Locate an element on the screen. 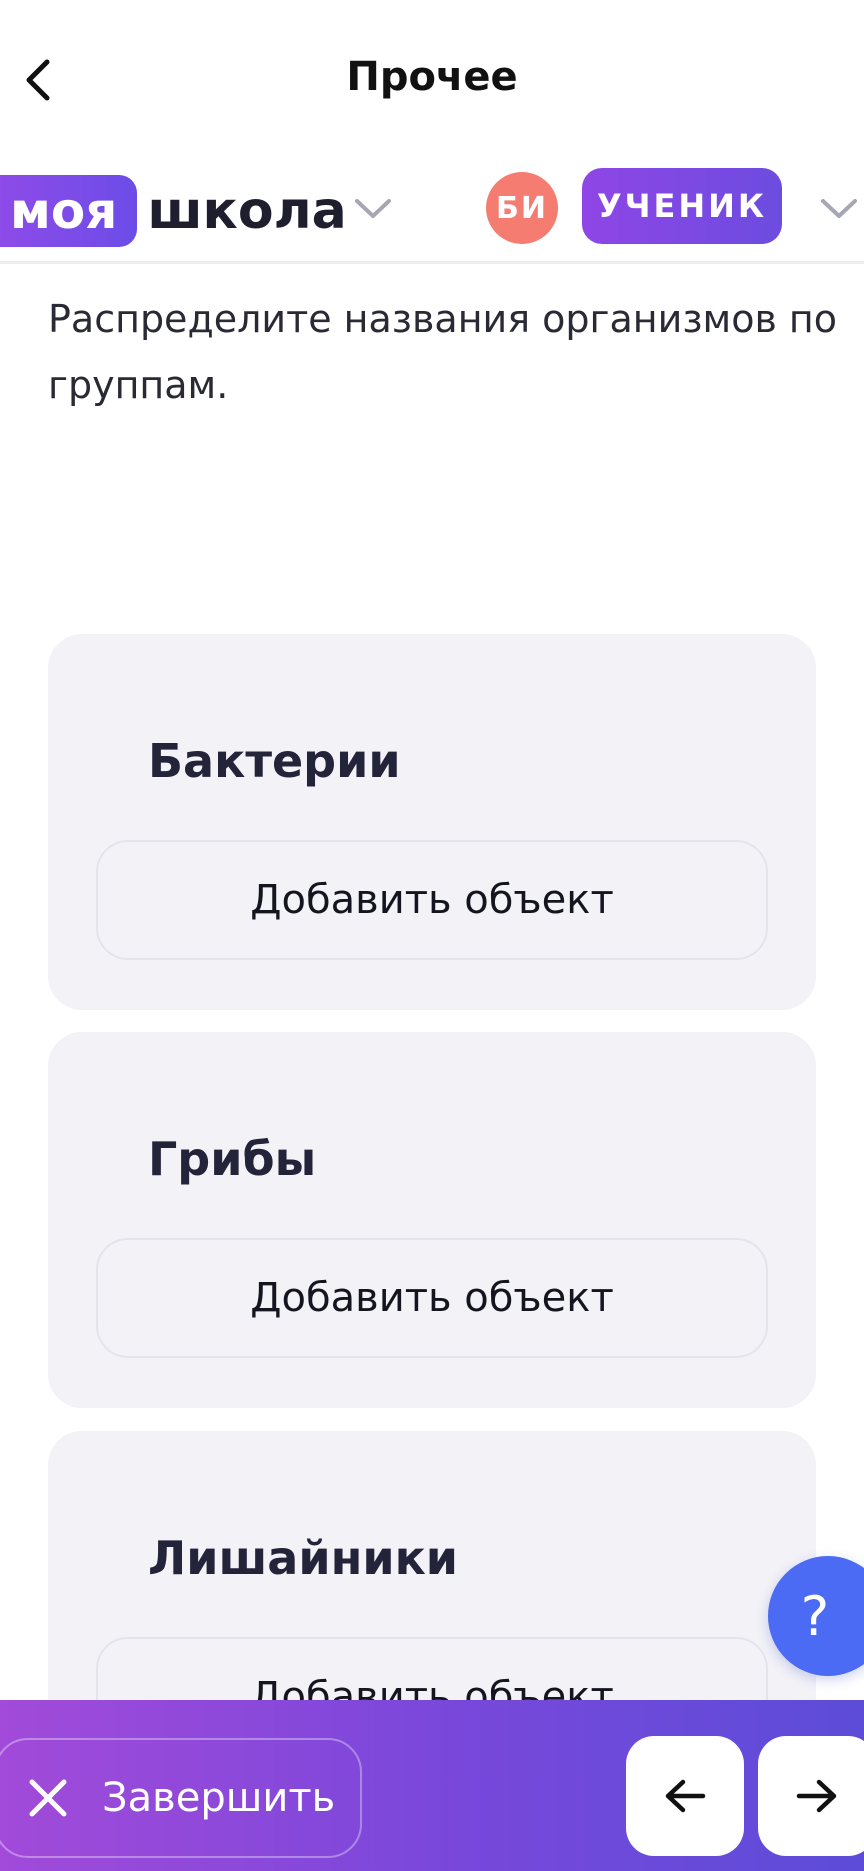 This screenshot has height=1871, width=864. brand-menu-toggle is located at coordinates (373, 209).